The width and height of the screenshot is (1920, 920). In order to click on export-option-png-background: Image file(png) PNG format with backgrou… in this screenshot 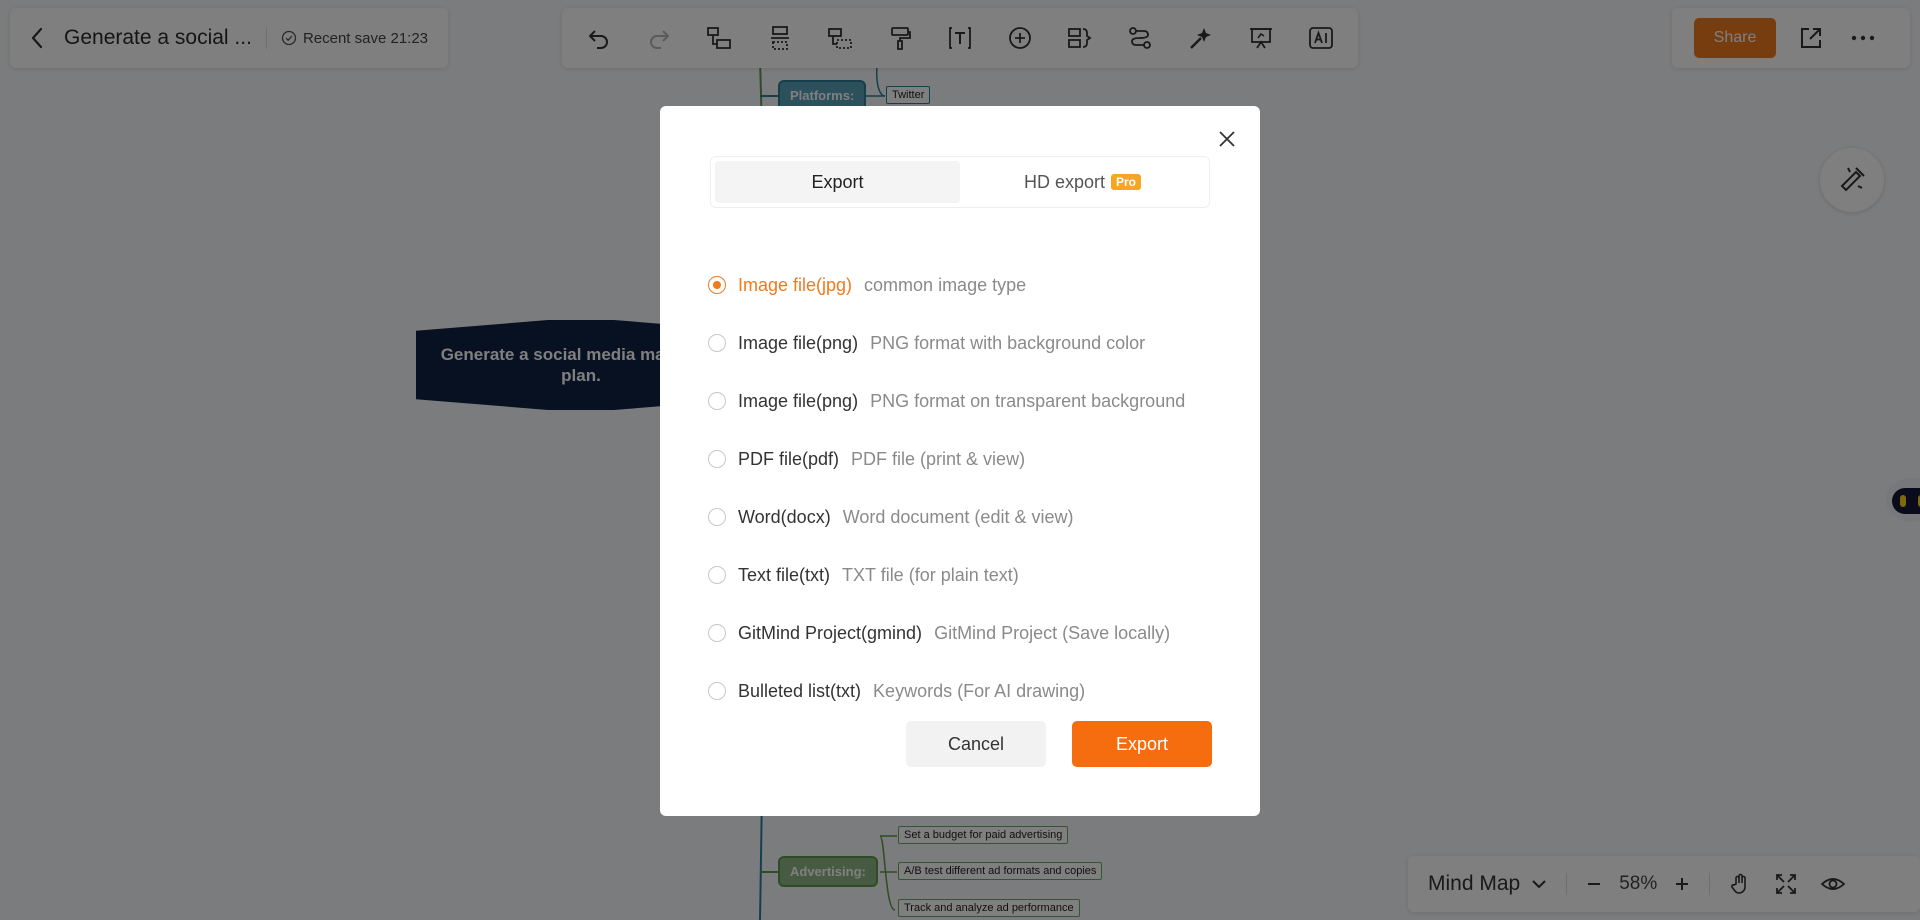, I will do `click(968, 343)`.